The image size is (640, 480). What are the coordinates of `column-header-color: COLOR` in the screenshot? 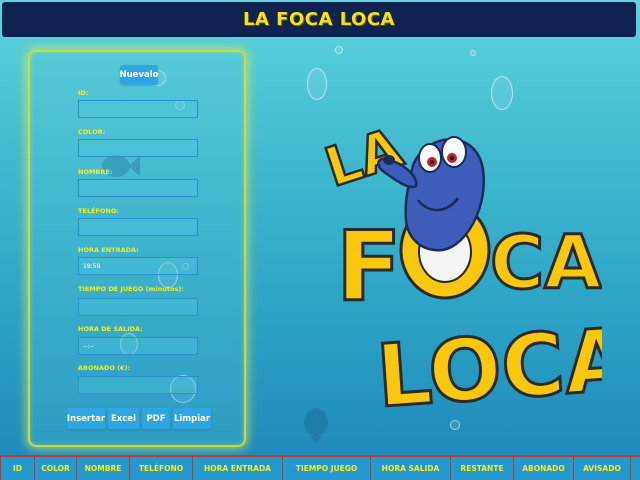 It's located at (55, 468).